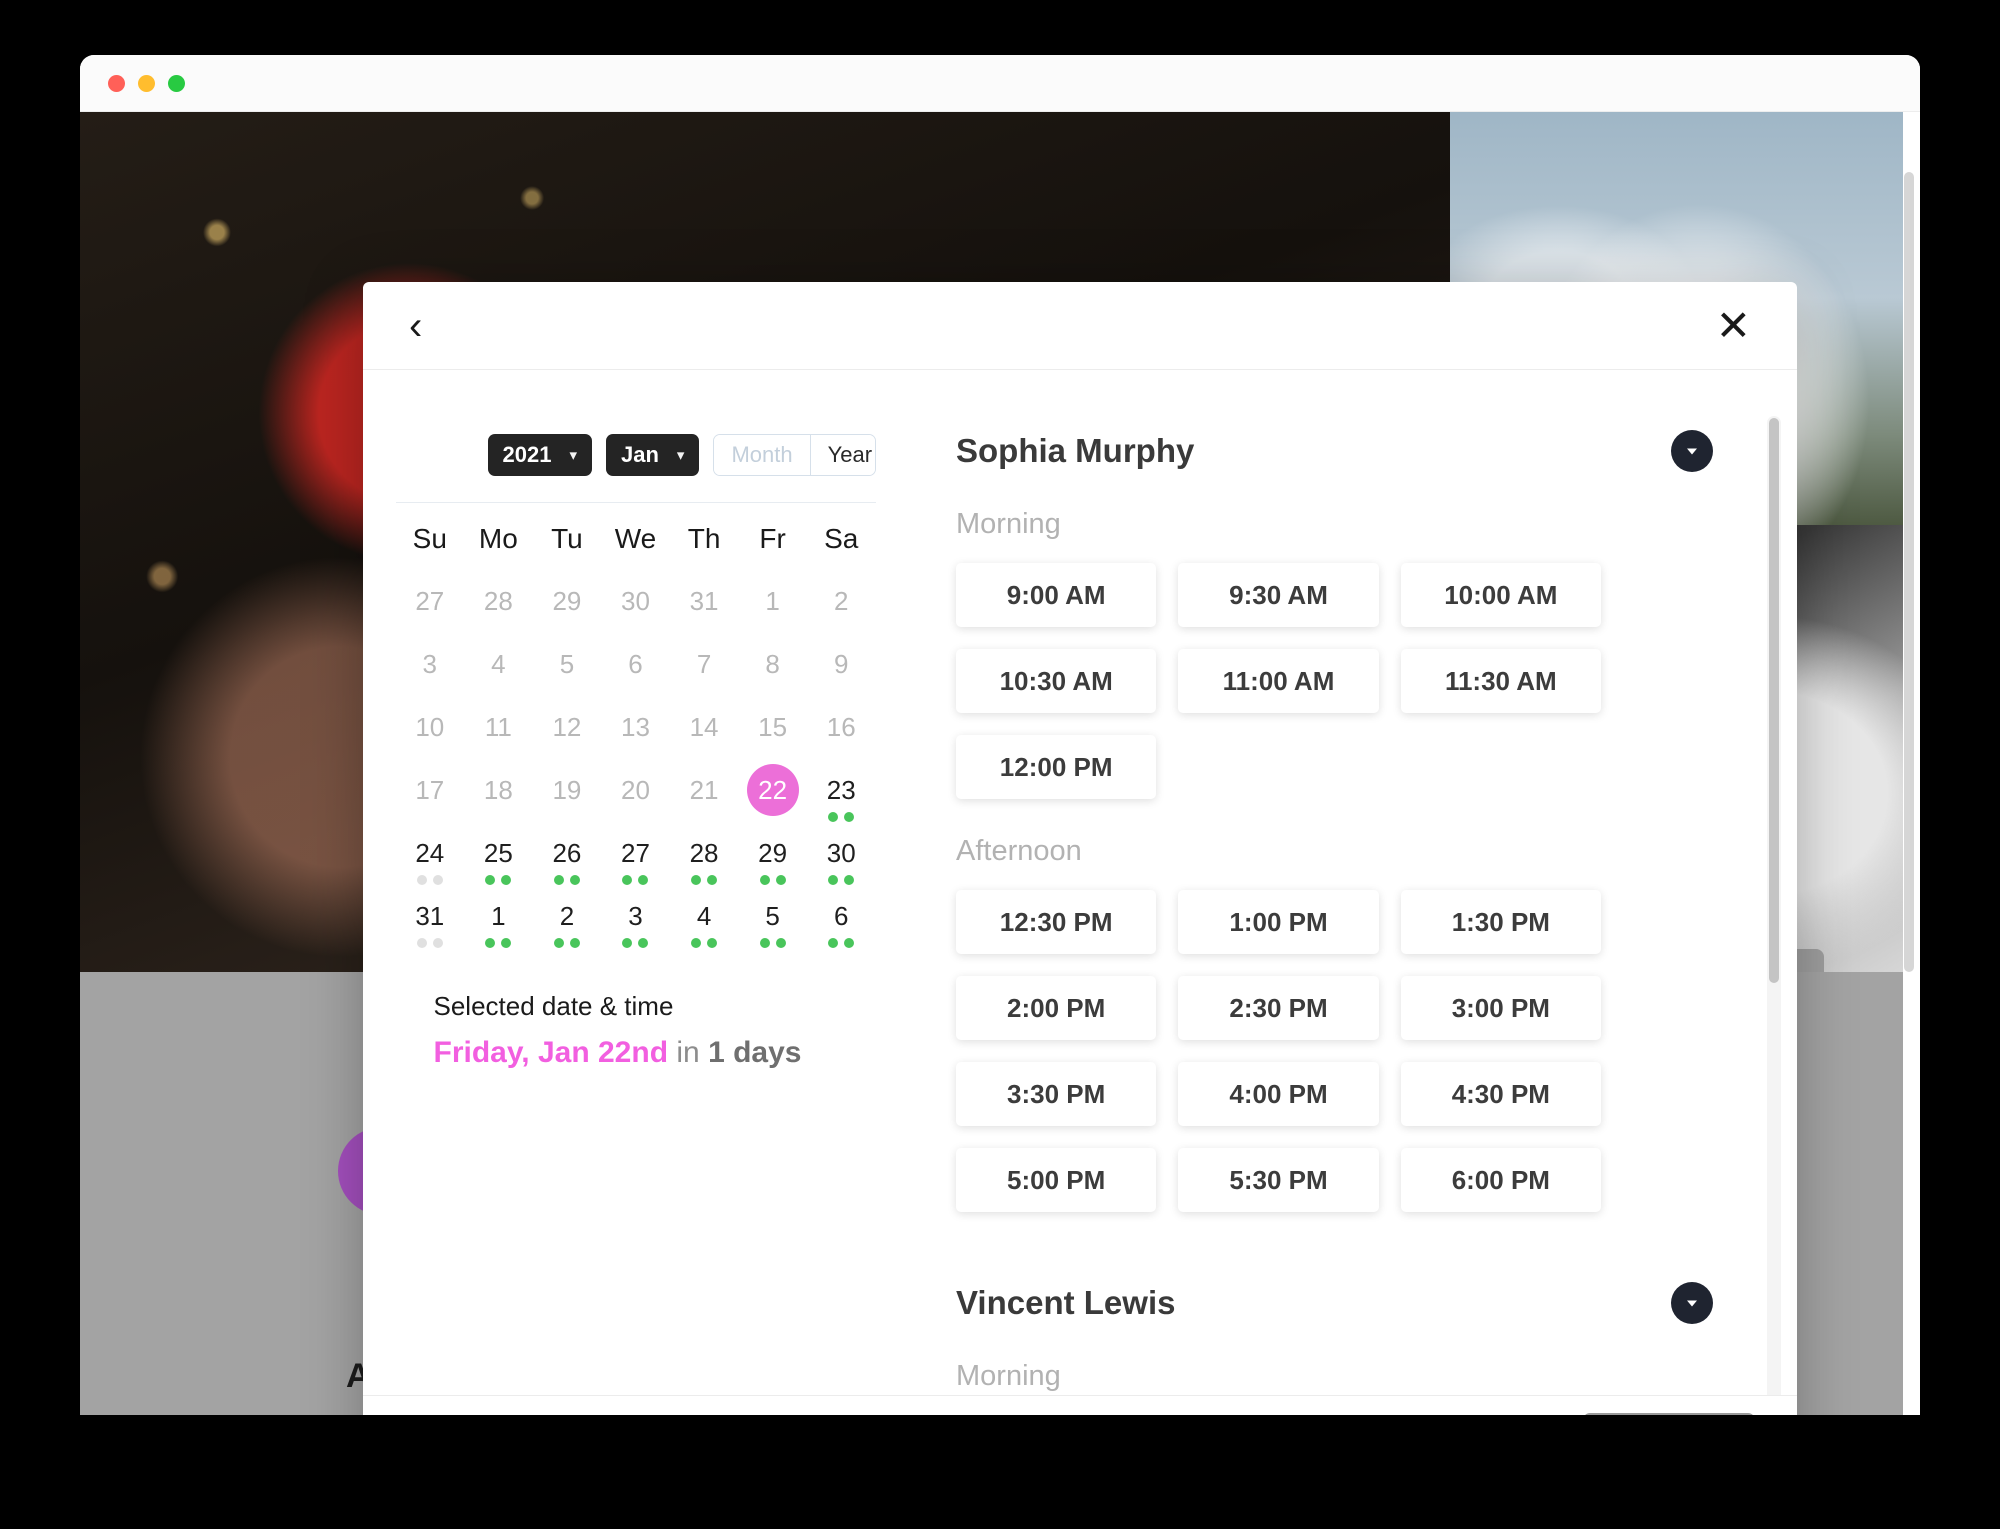  I want to click on close-button: ✕, so click(1733, 326).